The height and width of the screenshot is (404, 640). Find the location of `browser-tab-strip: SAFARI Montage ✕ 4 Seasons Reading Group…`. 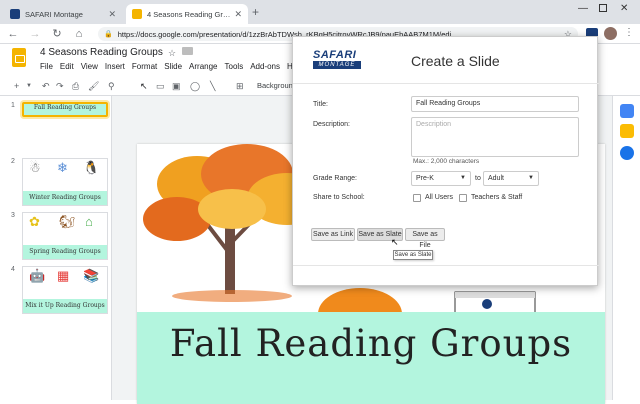

browser-tab-strip: SAFARI Montage ✕ 4 Seasons Reading Group… is located at coordinates (320, 12).